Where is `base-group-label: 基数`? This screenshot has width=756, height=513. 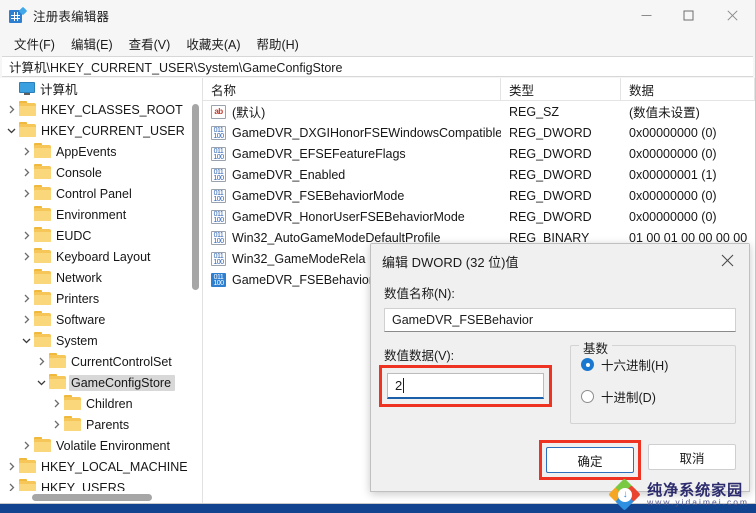 base-group-label: 基数 is located at coordinates (596, 347).